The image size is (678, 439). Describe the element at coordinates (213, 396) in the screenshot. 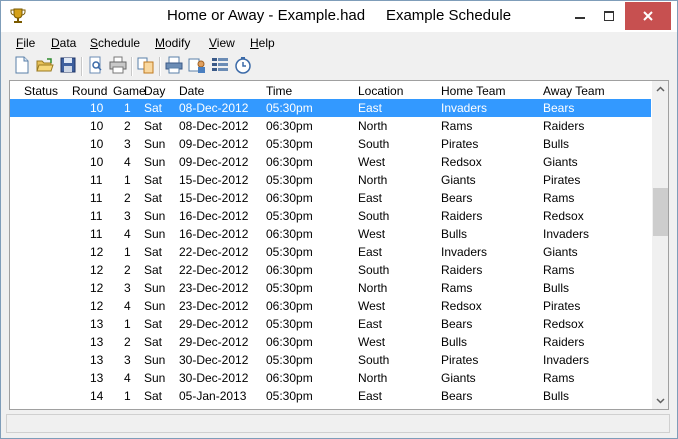

I see `cell-date: 05-Jan-2013` at that location.